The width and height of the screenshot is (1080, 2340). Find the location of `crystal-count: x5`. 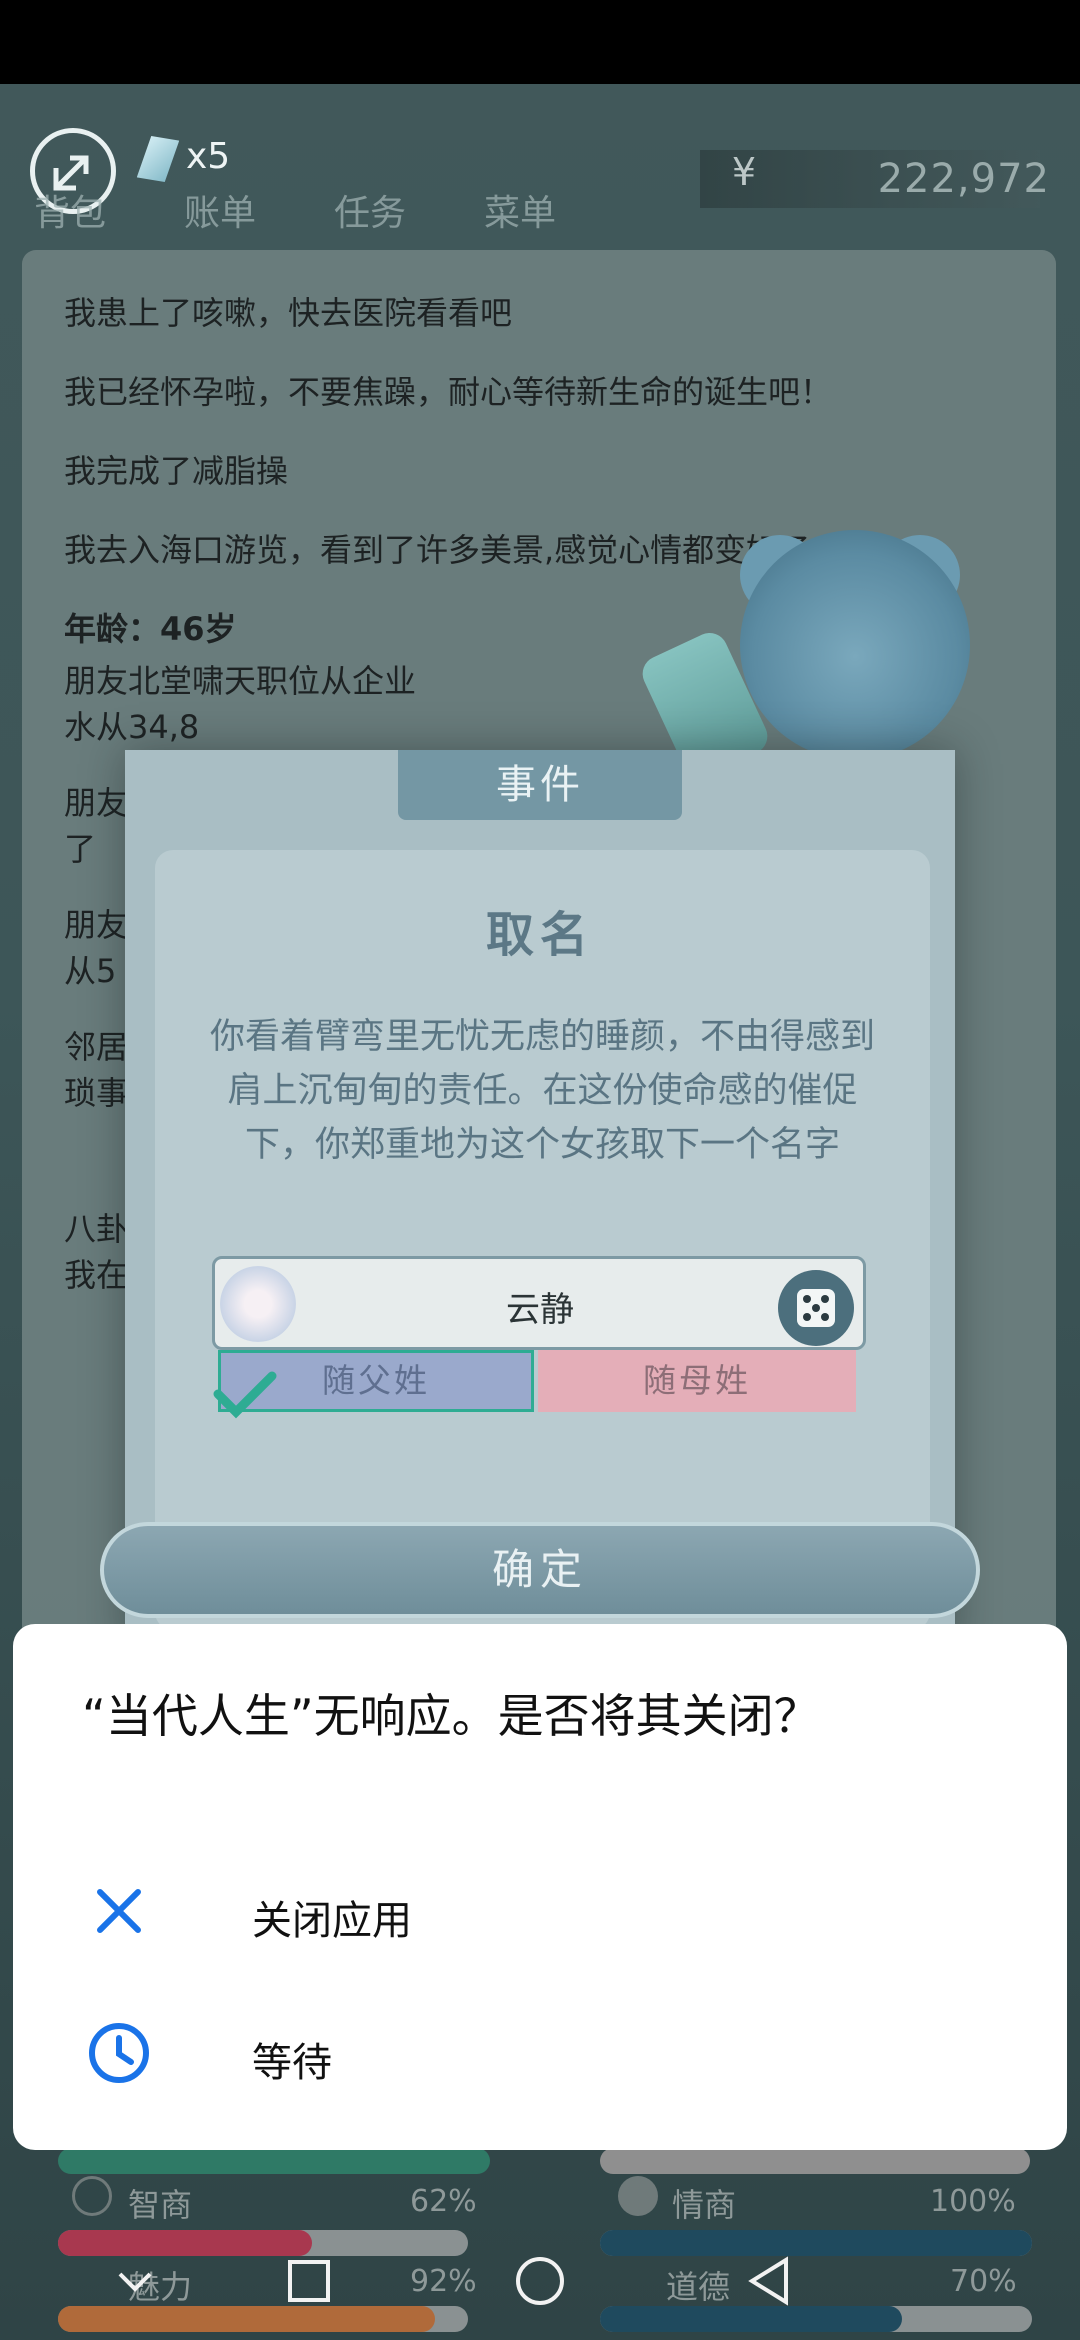

crystal-count: x5 is located at coordinates (208, 156).